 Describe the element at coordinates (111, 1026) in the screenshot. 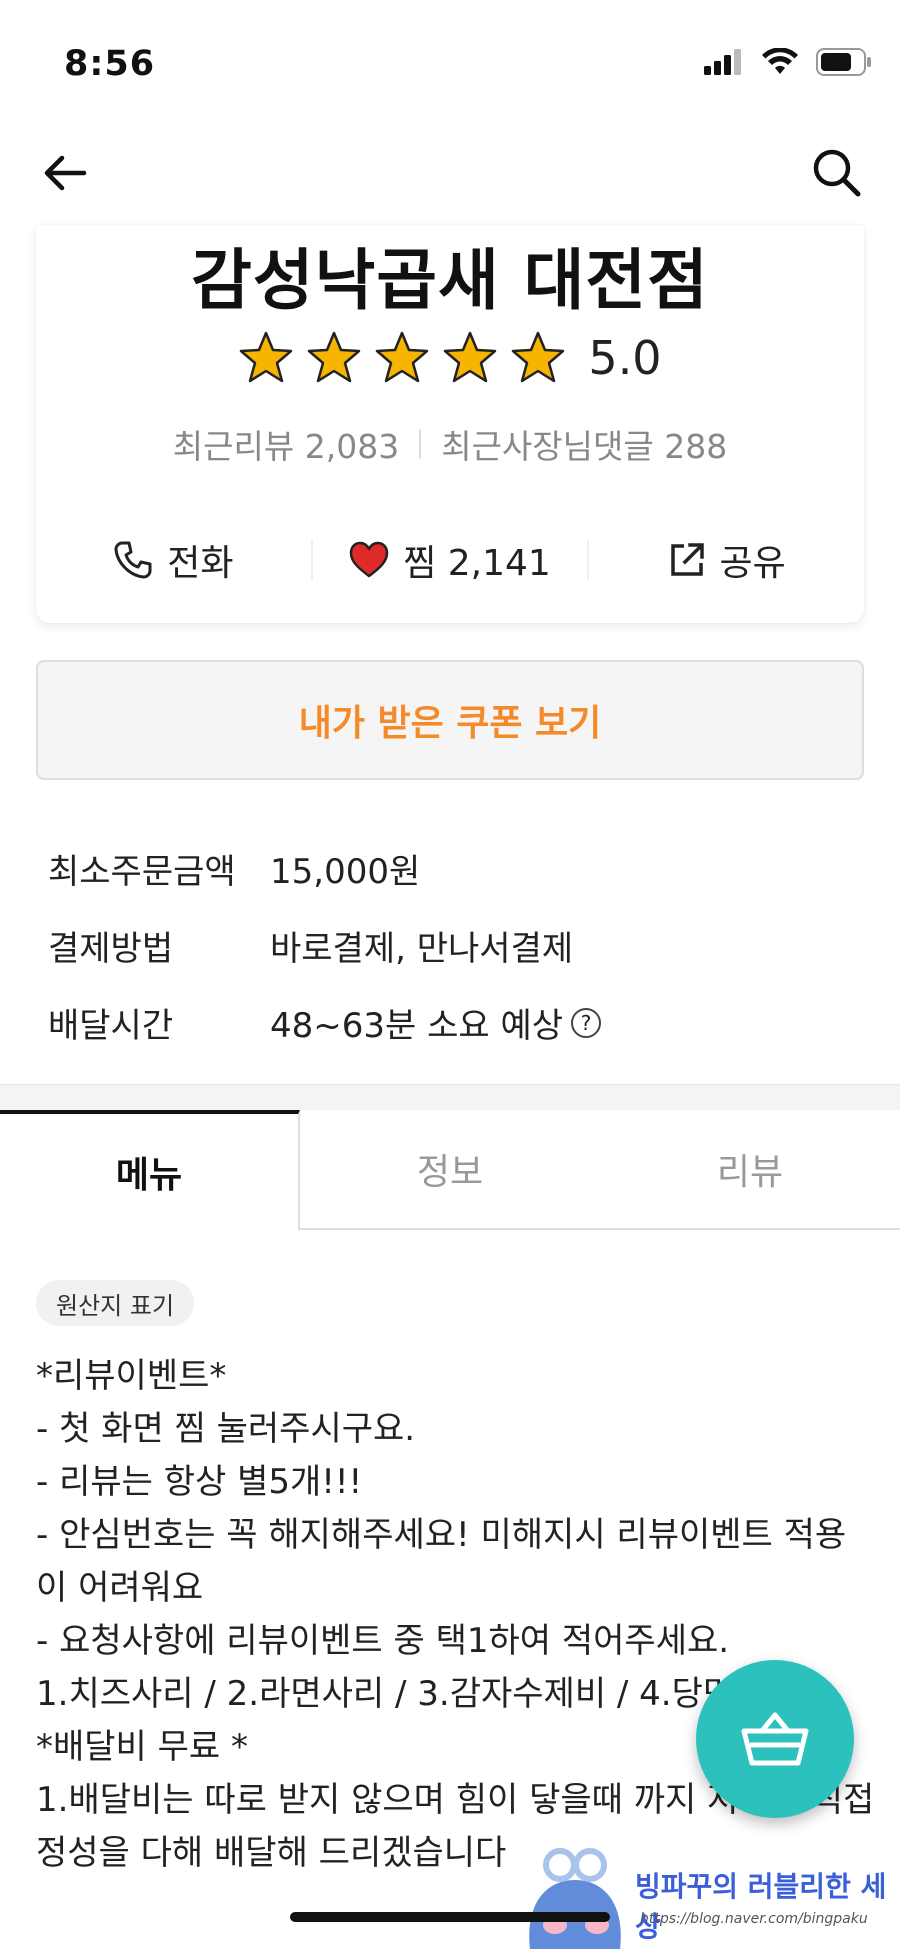

I see `info-label: 배달시간` at that location.